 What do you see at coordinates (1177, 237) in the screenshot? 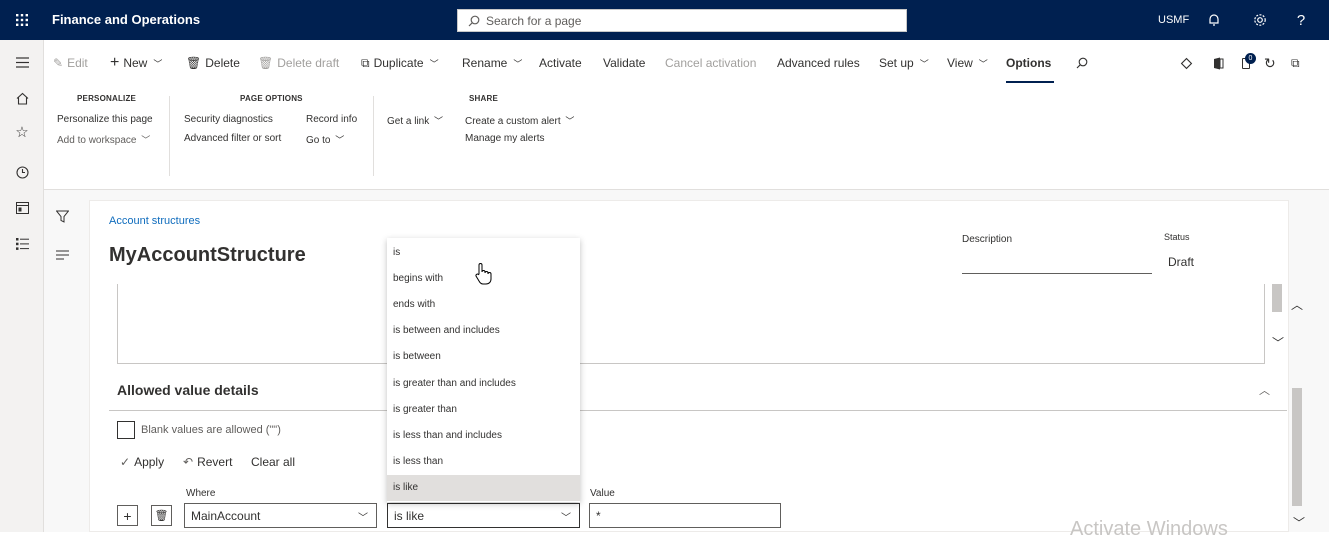
I see `status-label: Status` at bounding box center [1177, 237].